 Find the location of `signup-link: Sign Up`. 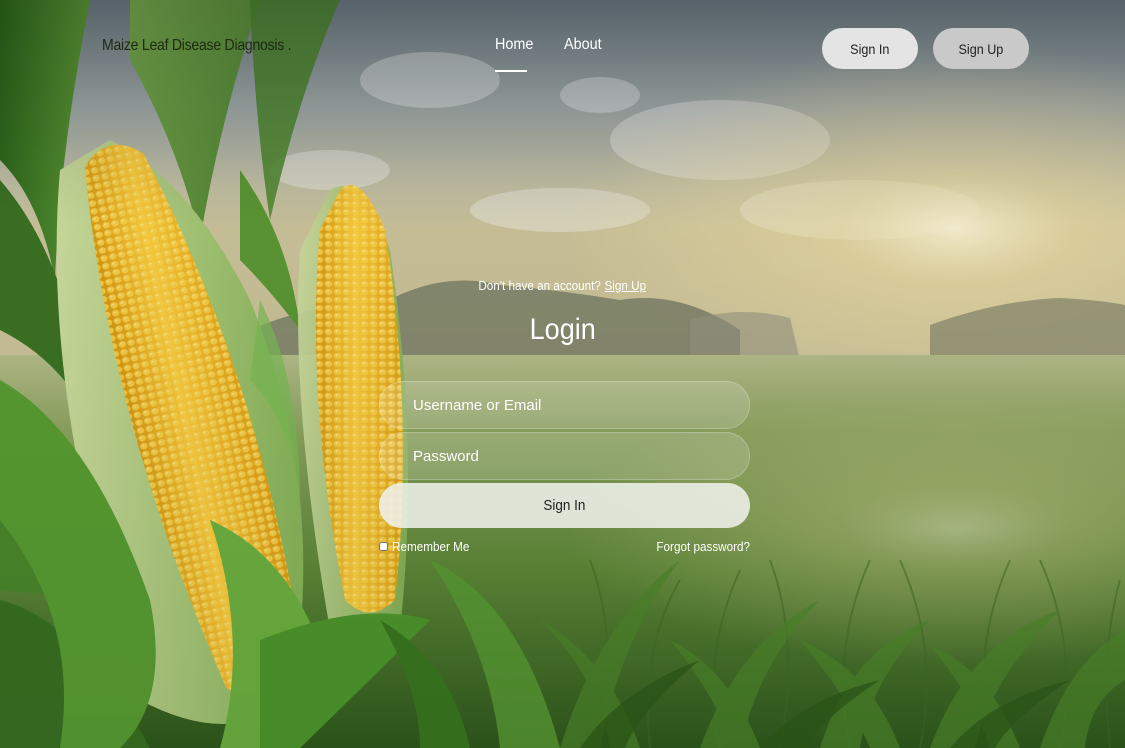

signup-link: Sign Up is located at coordinates (626, 285).